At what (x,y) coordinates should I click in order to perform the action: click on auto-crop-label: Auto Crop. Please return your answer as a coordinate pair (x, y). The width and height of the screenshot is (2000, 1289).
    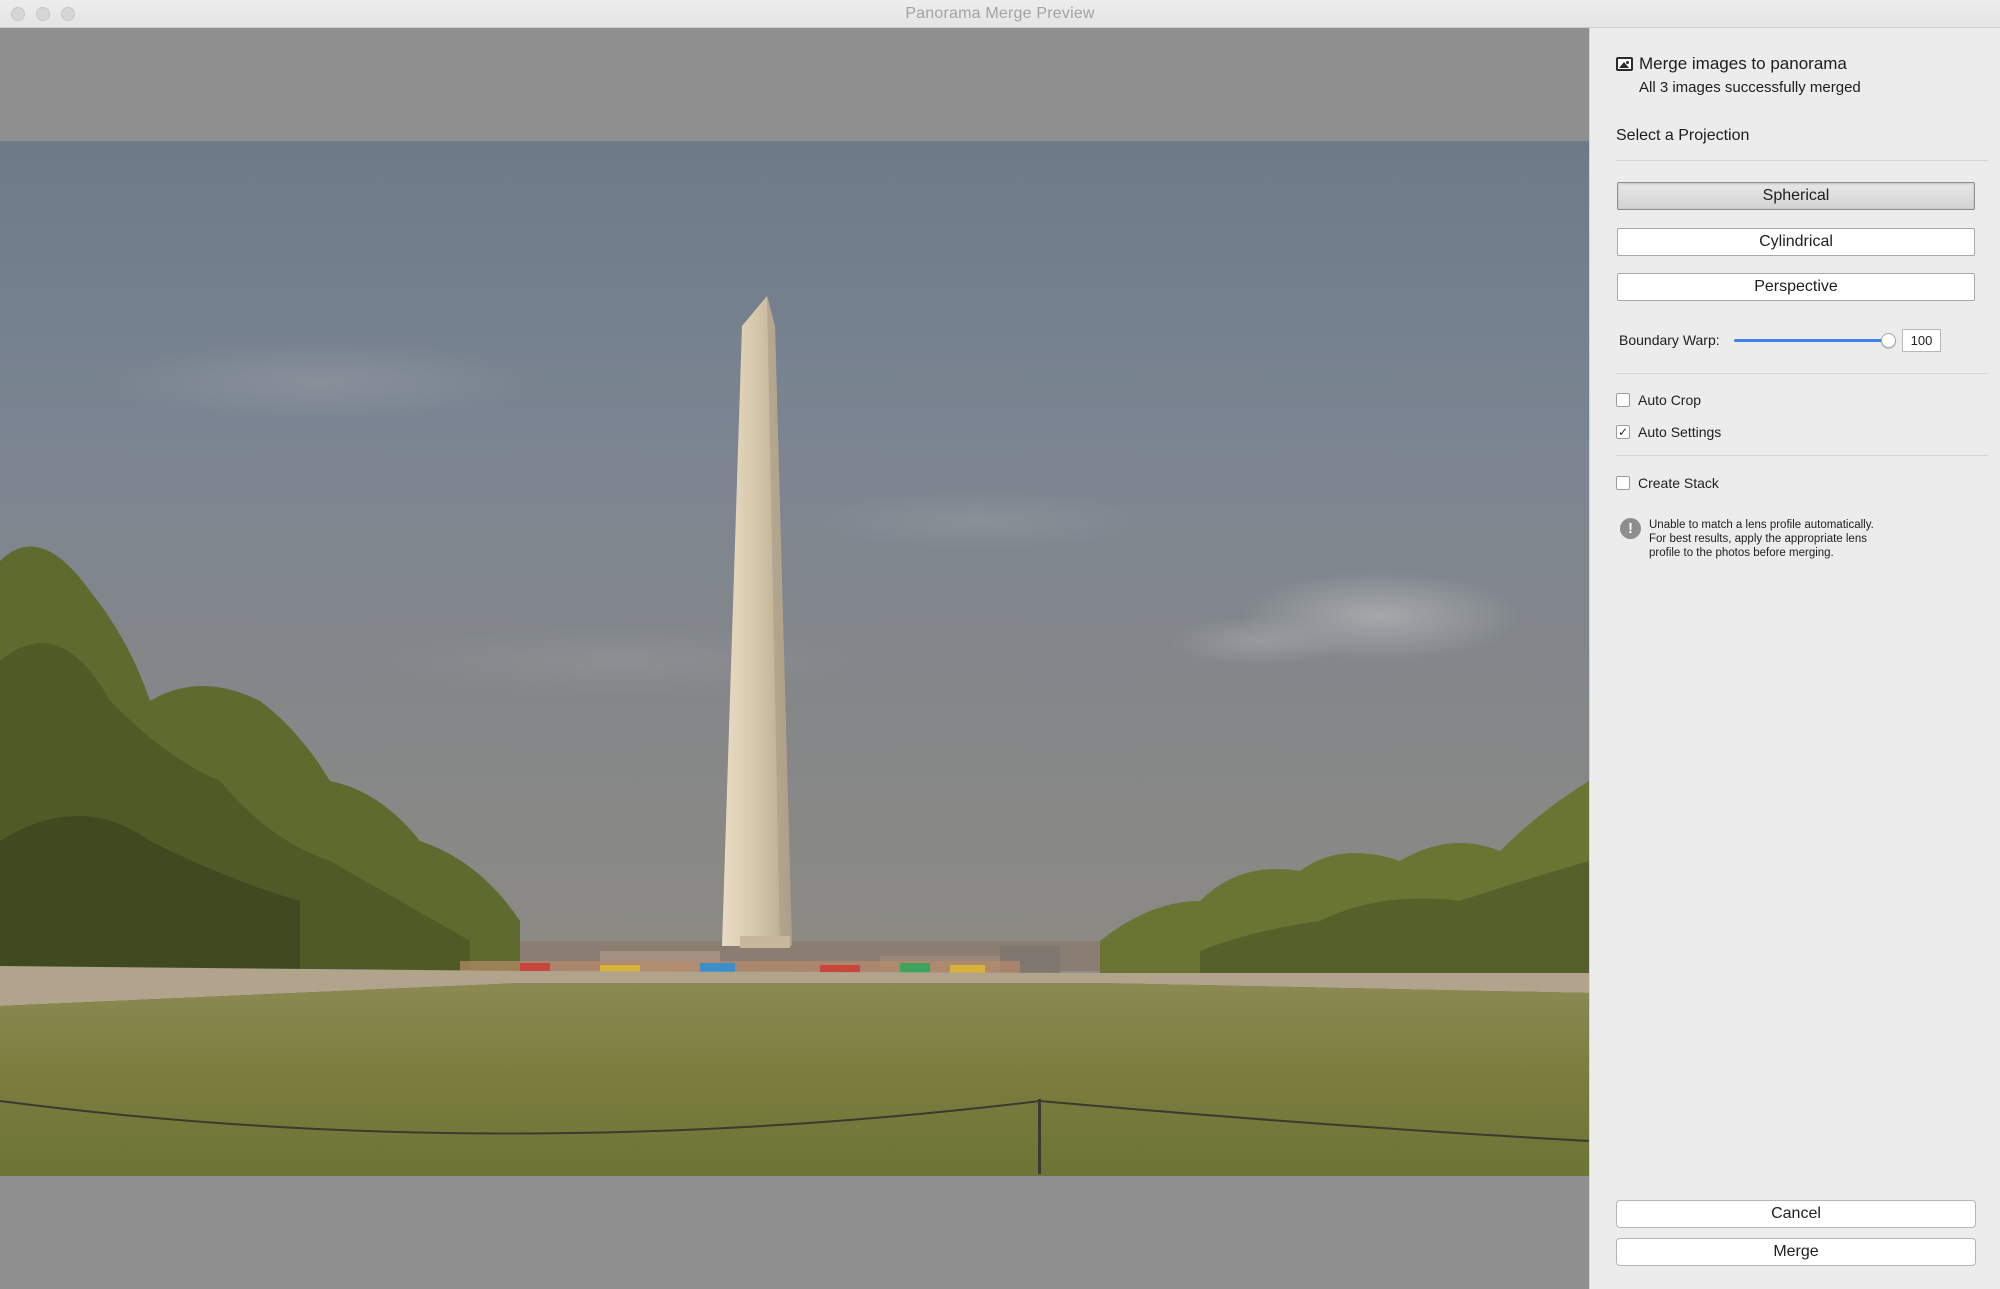
    Looking at the image, I should click on (1670, 400).